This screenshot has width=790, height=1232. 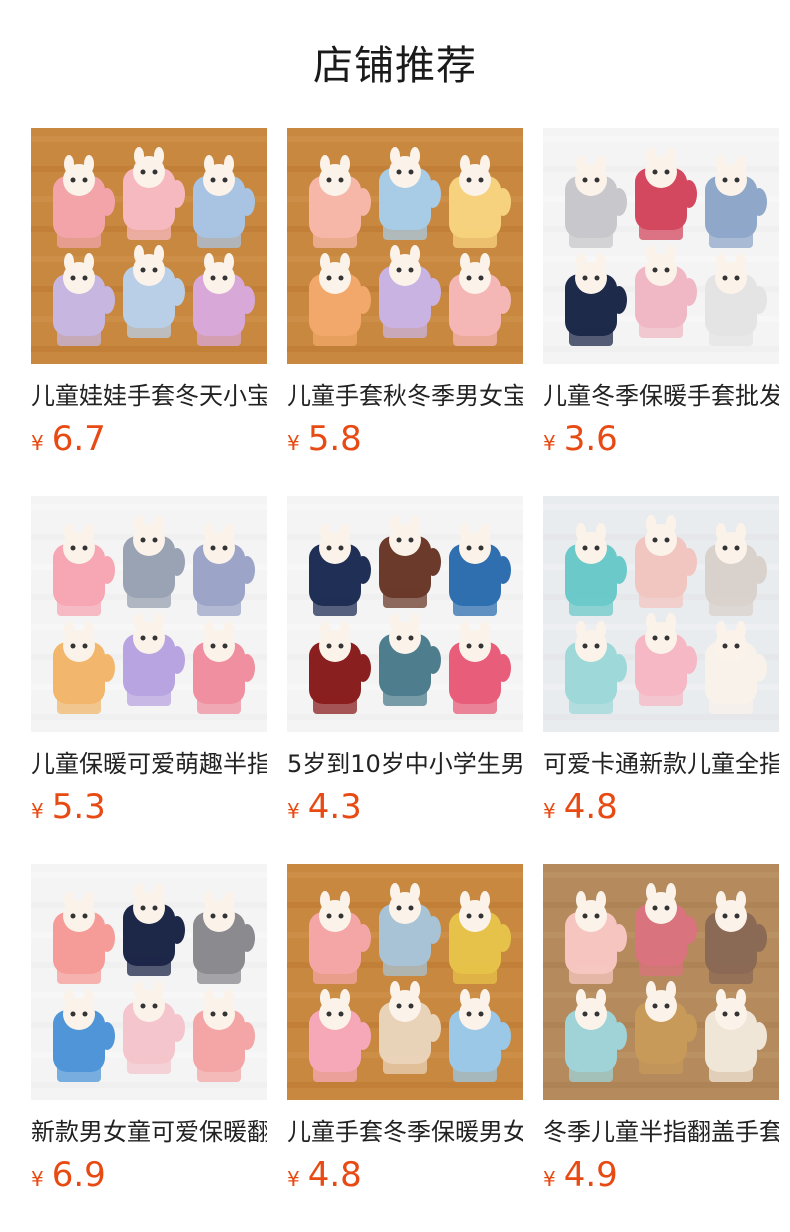 I want to click on kitty-knit-gloves-image, so click(x=661, y=614).